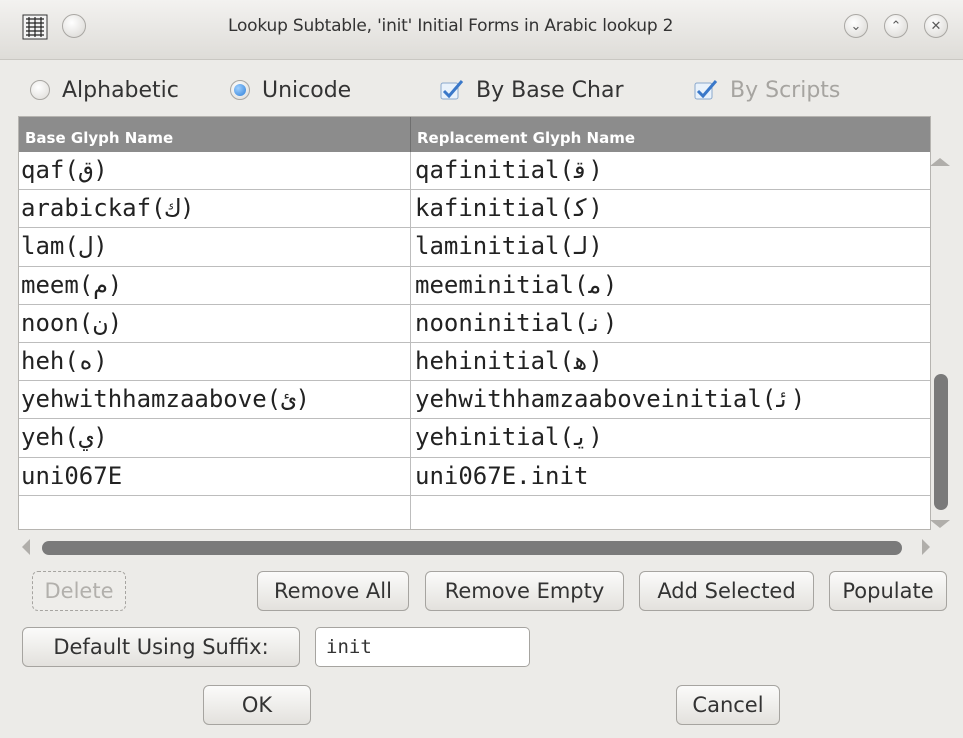 Image resolution: width=963 pixels, height=738 pixels. I want to click on app-icon, so click(35, 27).